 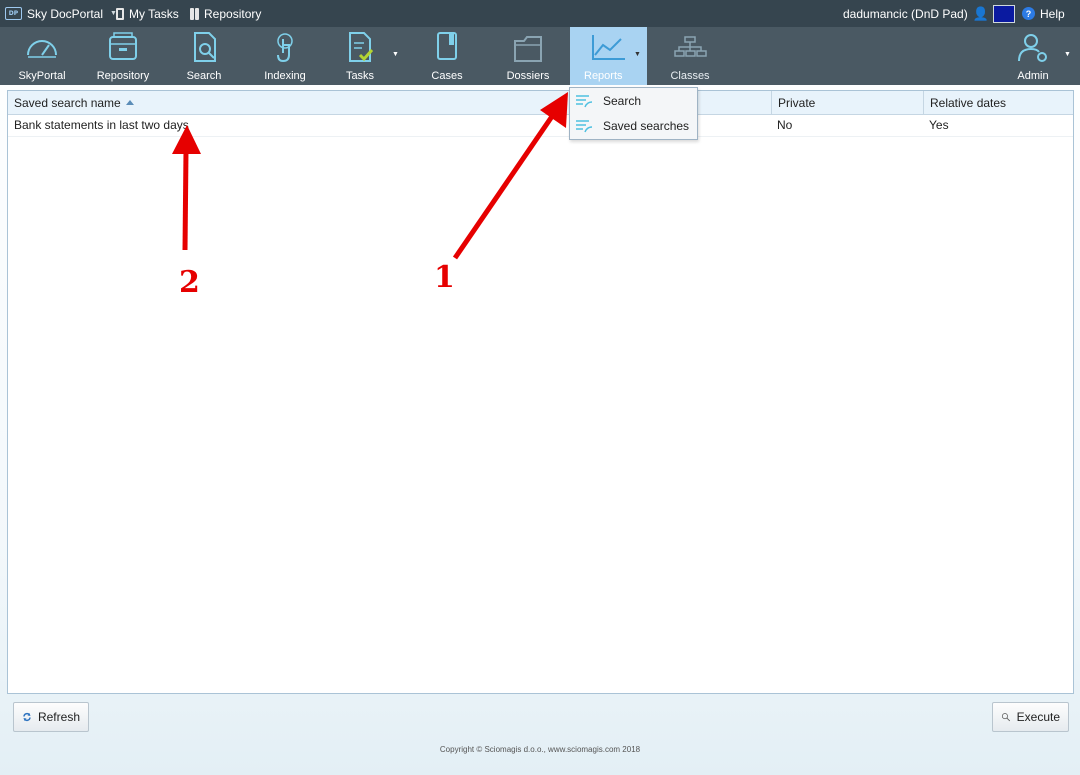 What do you see at coordinates (370, 176) in the screenshot?
I see `annotation-arrows` at bounding box center [370, 176].